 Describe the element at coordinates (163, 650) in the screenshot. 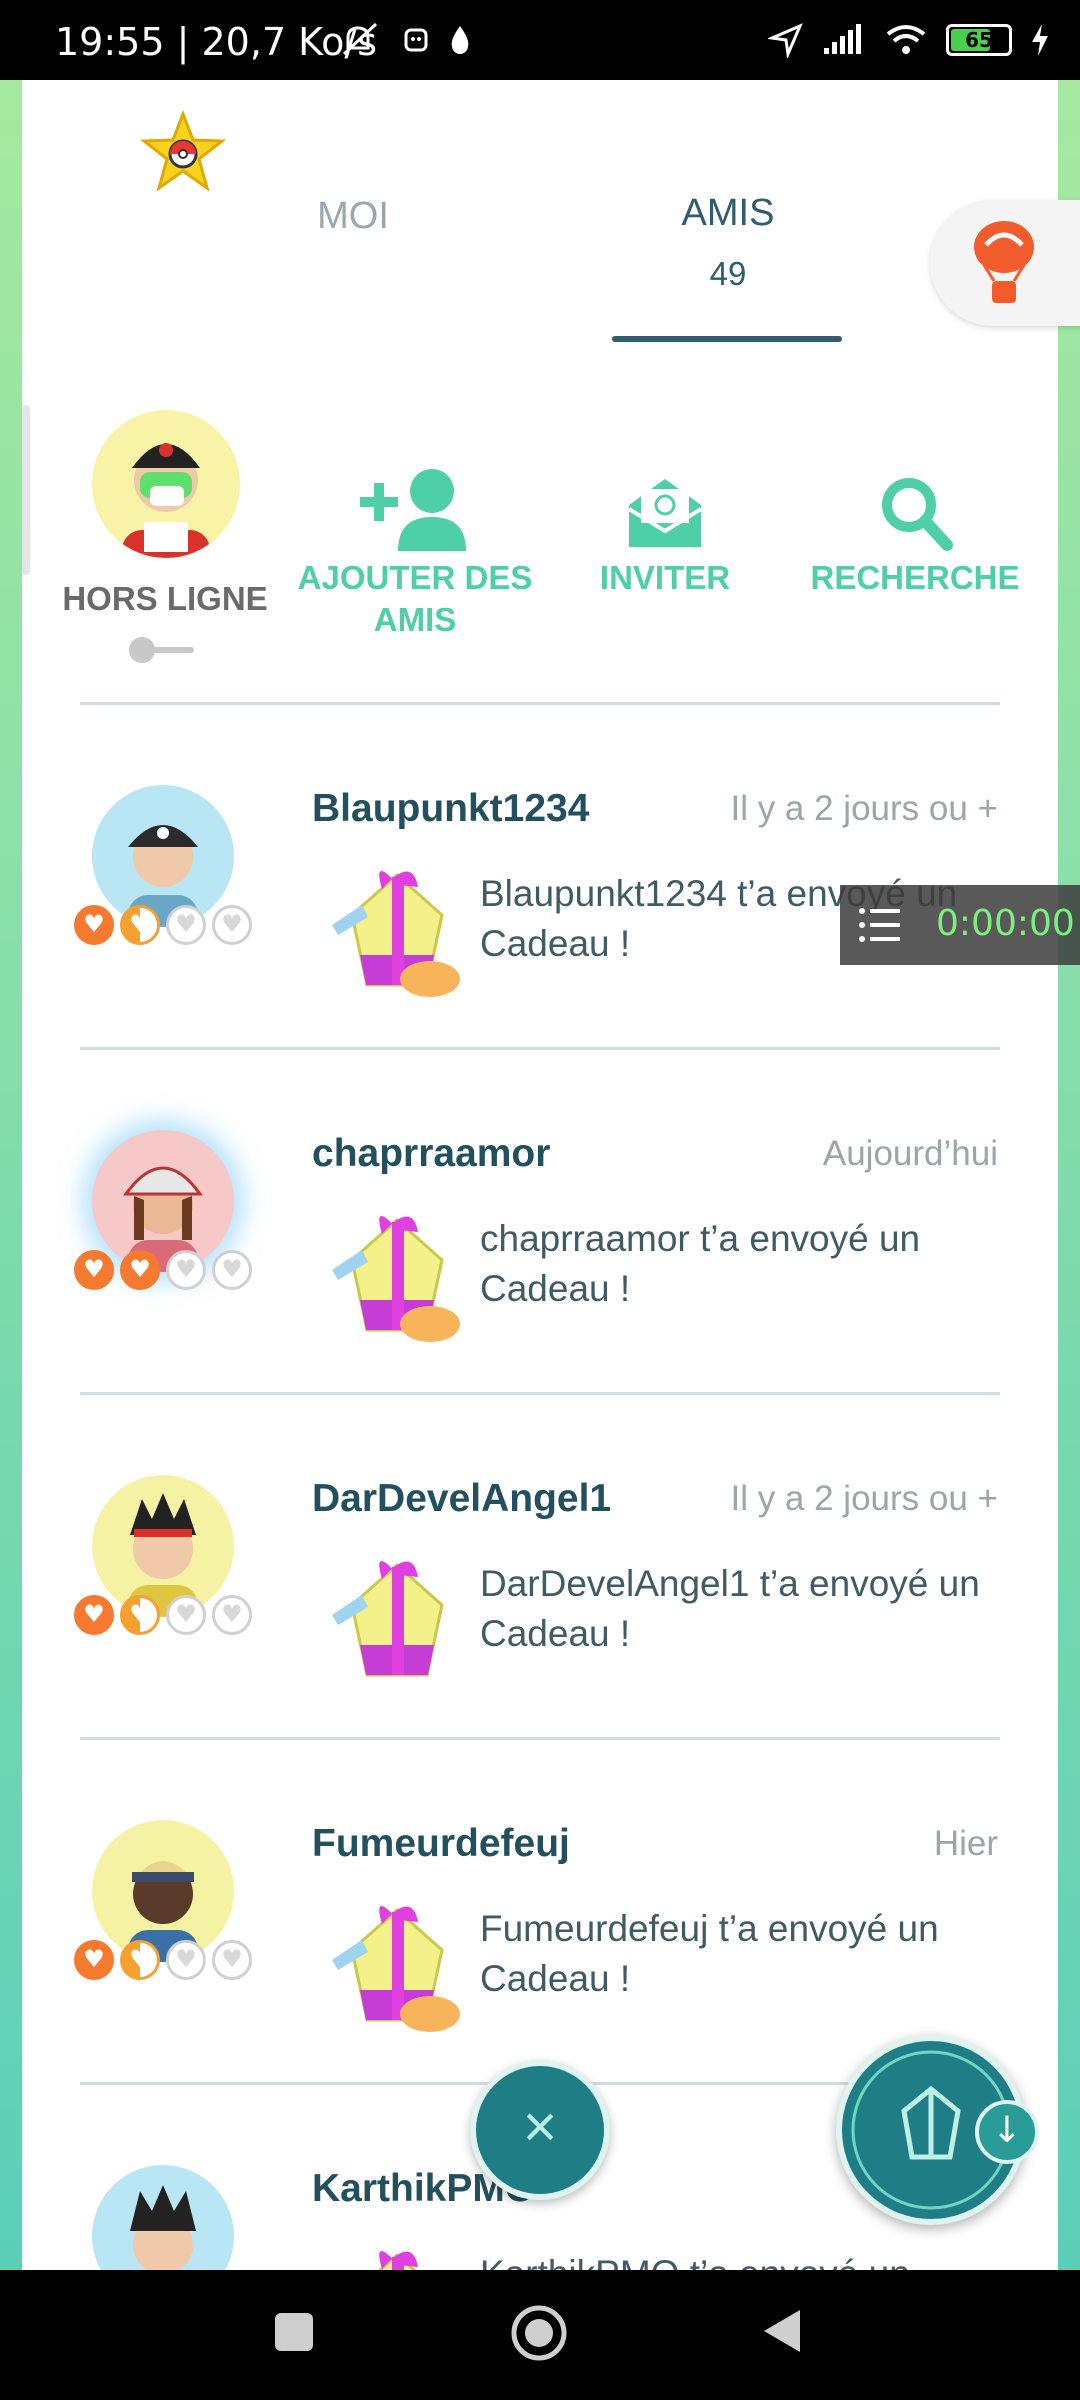

I see `online-toggle` at that location.